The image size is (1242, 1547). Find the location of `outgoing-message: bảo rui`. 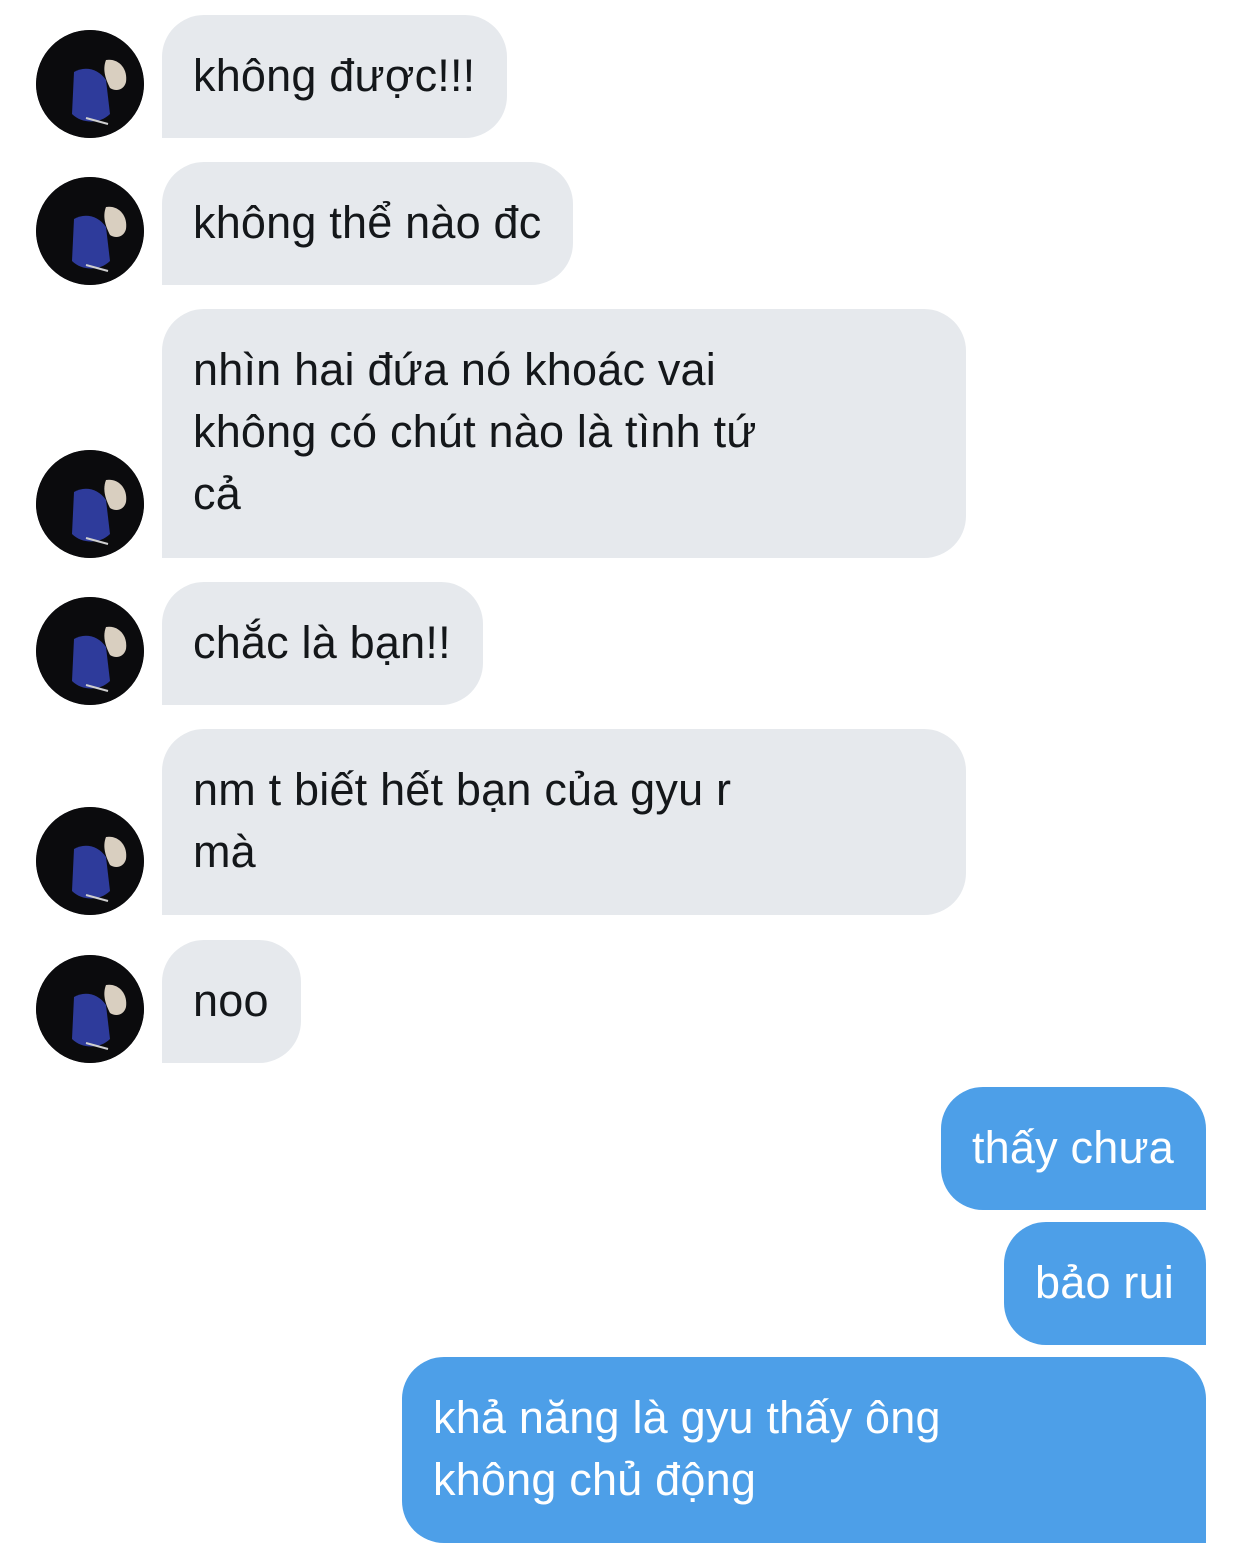

outgoing-message: bảo rui is located at coordinates (1105, 1283).